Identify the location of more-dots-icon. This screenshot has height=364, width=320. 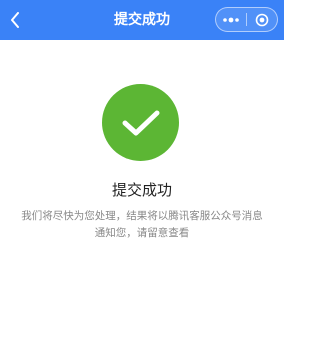
(231, 19).